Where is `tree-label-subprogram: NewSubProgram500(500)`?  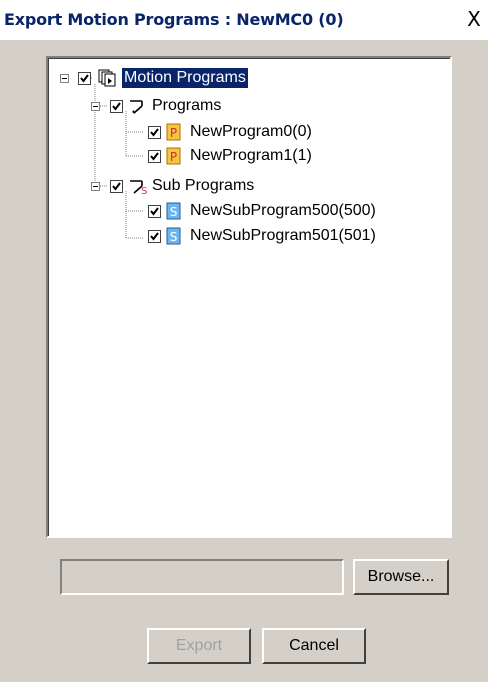 tree-label-subprogram: NewSubProgram500(500) is located at coordinates (283, 210).